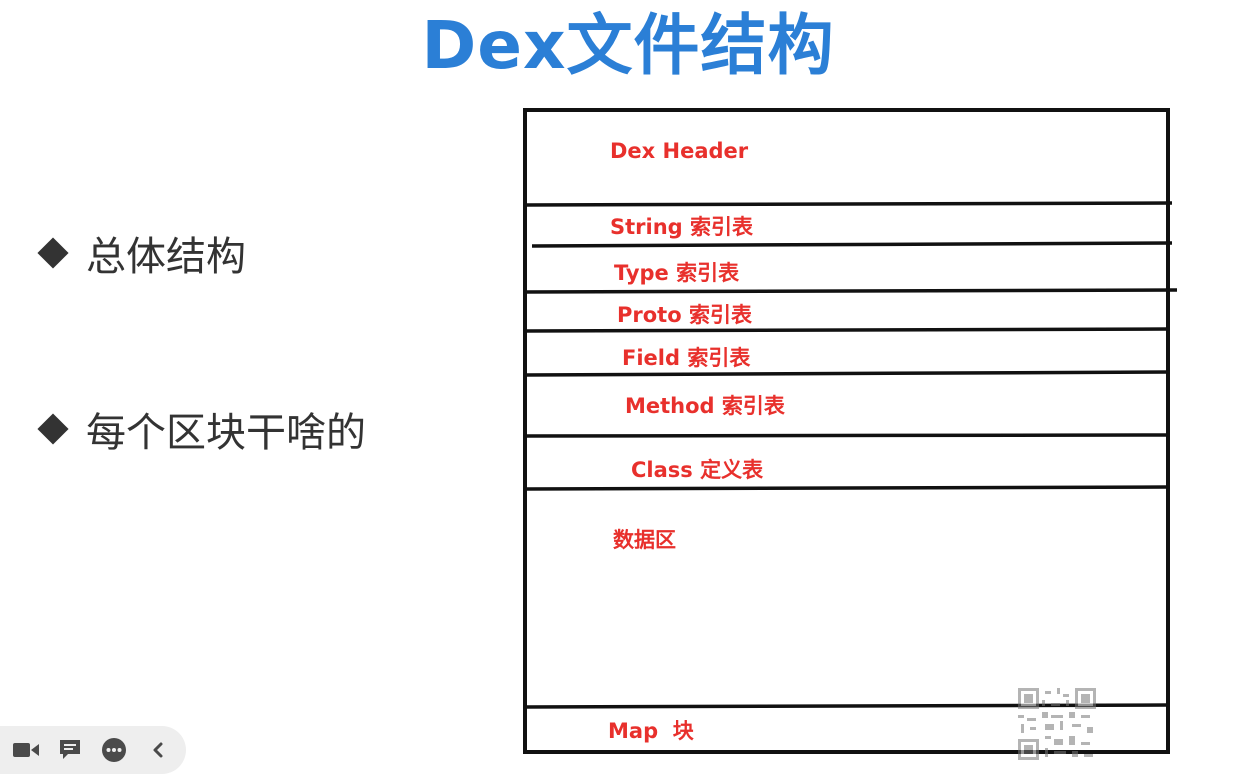 This screenshot has height=774, width=1256. Describe the element at coordinates (685, 315) in the screenshot. I see `segment-label-proto-index: Proto 索引表` at that location.